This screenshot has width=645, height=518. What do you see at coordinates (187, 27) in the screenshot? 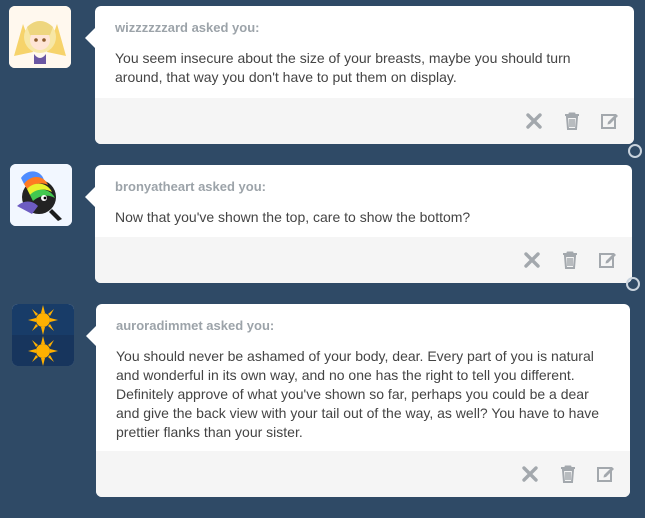
I see `asker-label: wizzzzzzard asked you:` at bounding box center [187, 27].